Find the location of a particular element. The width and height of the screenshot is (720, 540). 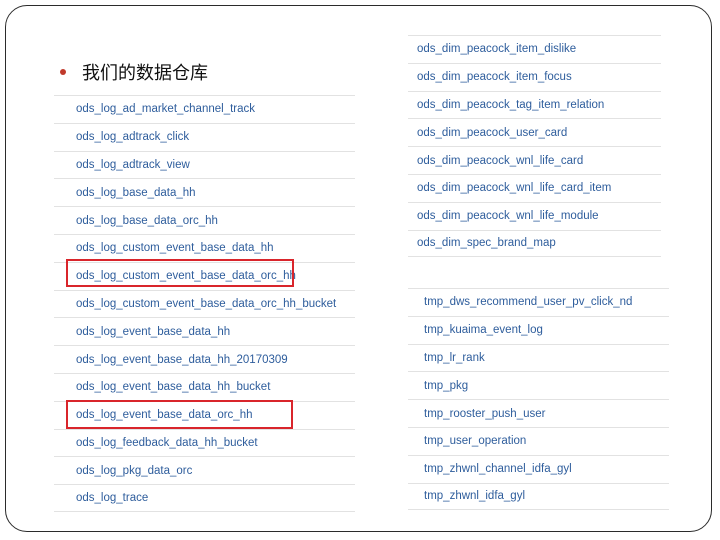

table-link: ods_dim_peacock_tag_item_relation is located at coordinates (534, 104).